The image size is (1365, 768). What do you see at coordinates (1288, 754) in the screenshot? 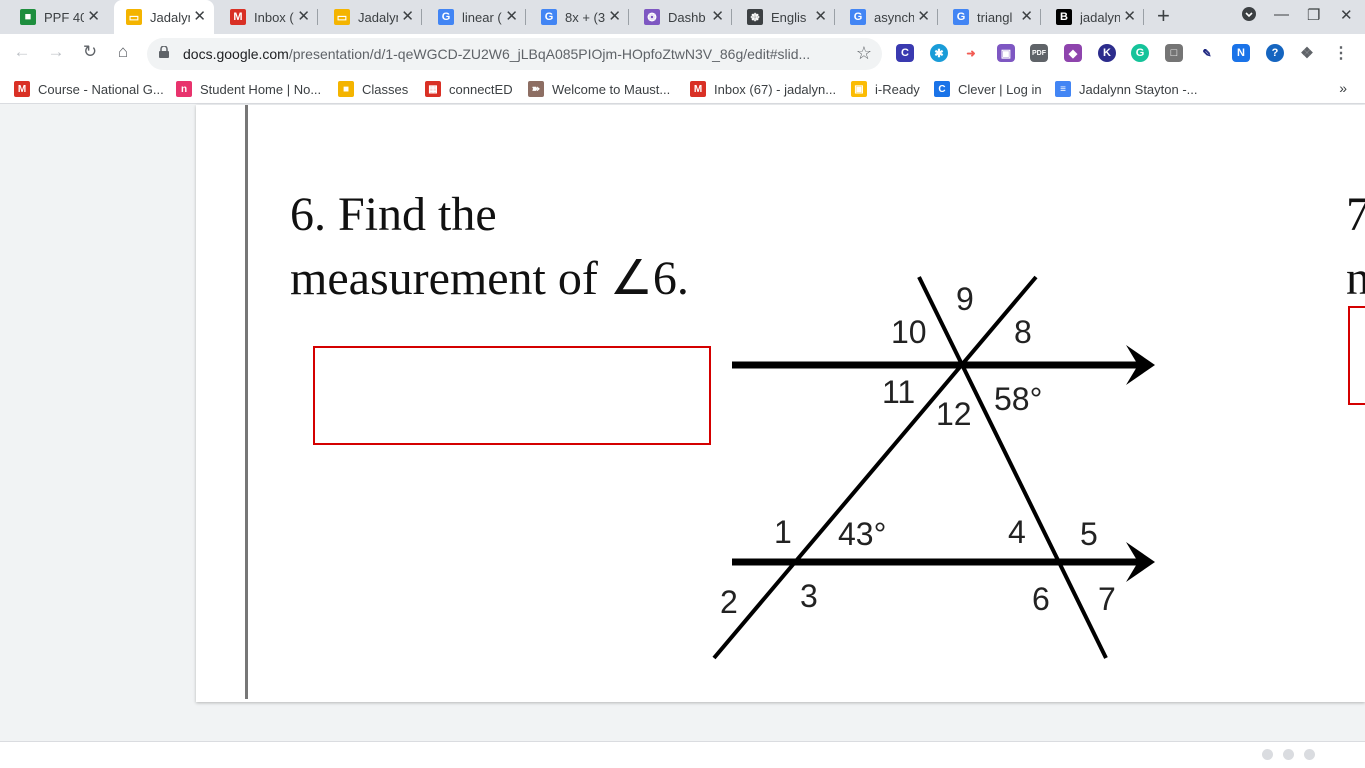
I see `resize-handle` at bounding box center [1288, 754].